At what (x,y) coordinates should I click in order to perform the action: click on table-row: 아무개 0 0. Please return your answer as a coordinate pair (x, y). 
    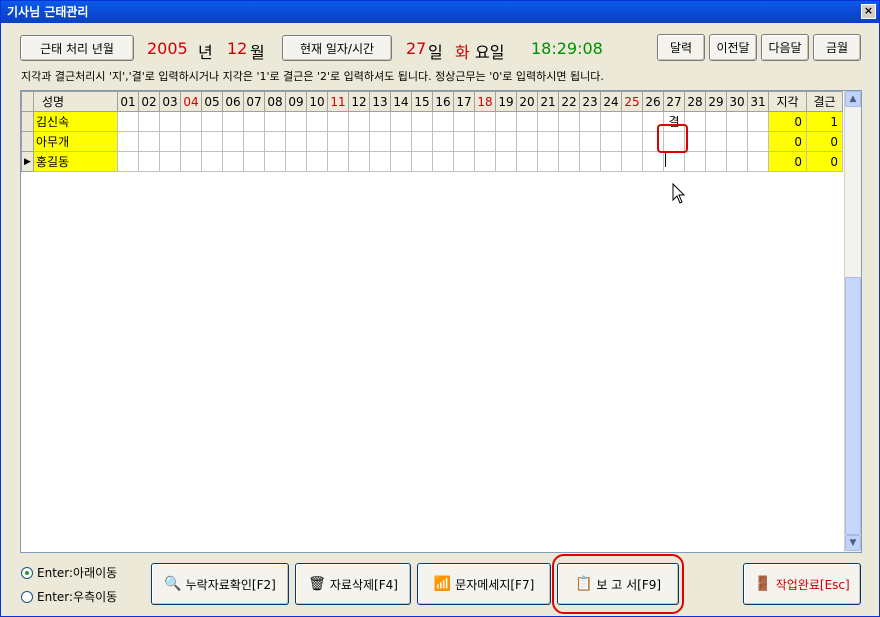
    Looking at the image, I should click on (432, 141).